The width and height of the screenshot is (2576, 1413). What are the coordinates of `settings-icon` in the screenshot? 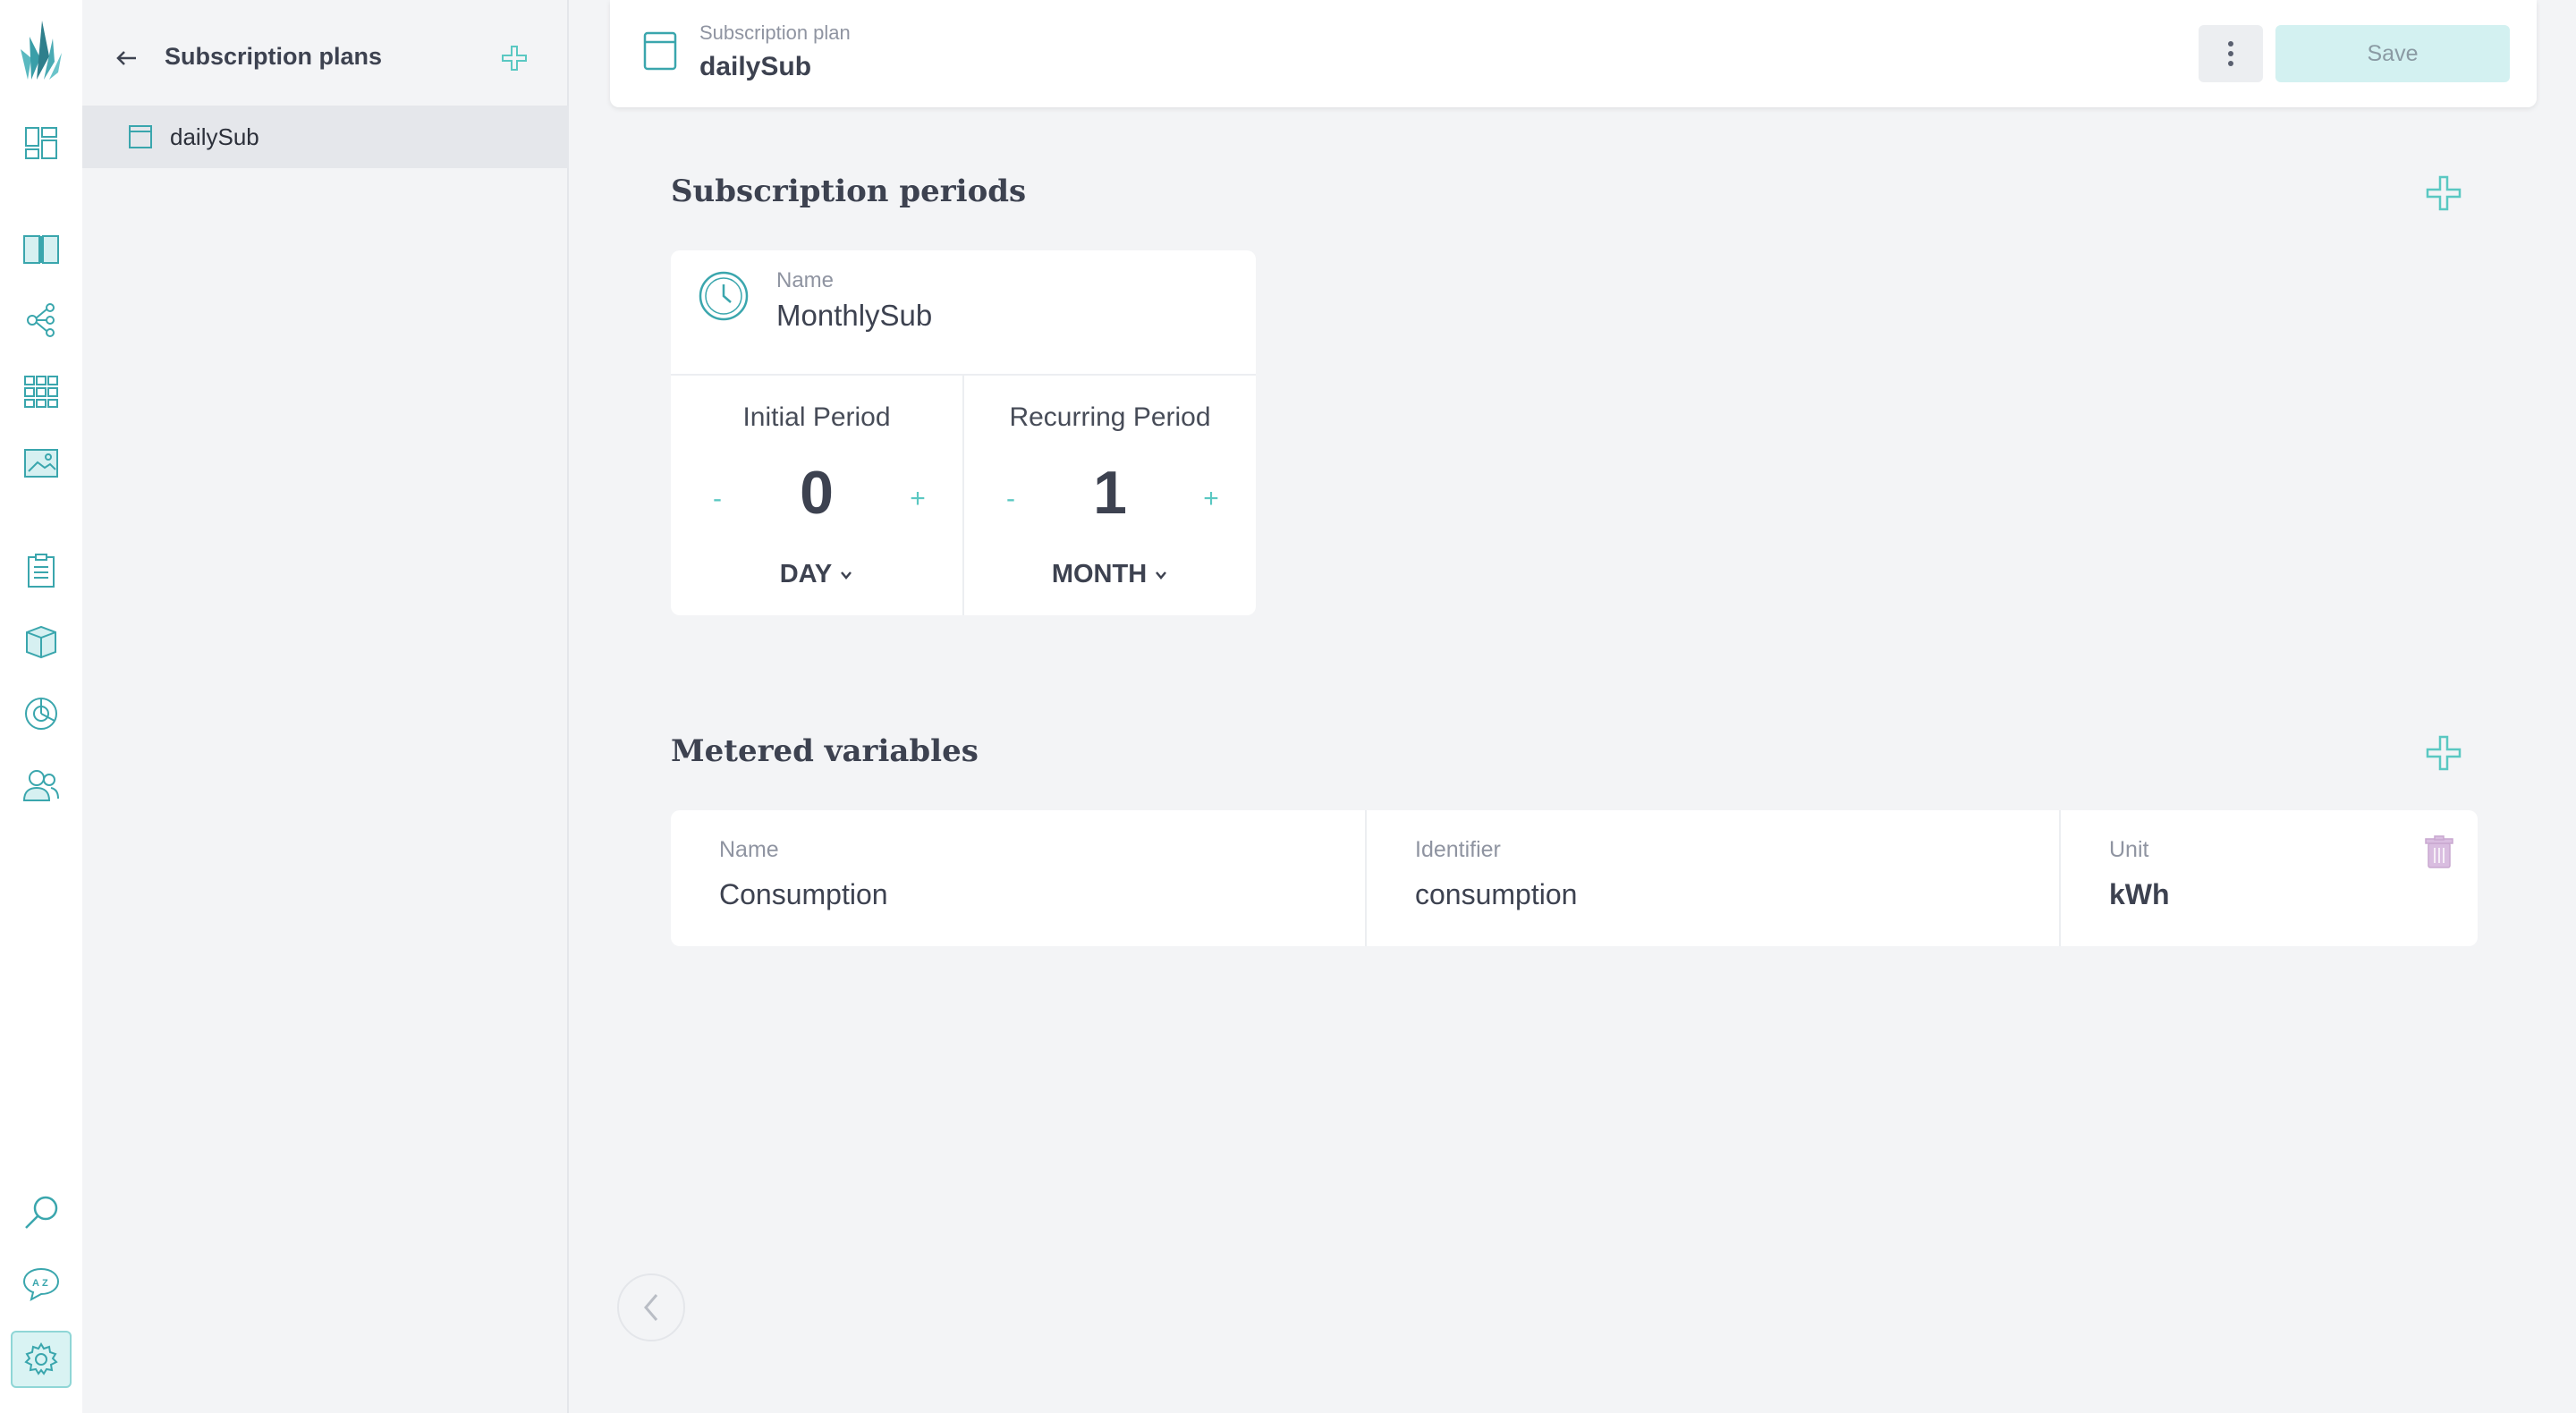 It's located at (41, 1359).